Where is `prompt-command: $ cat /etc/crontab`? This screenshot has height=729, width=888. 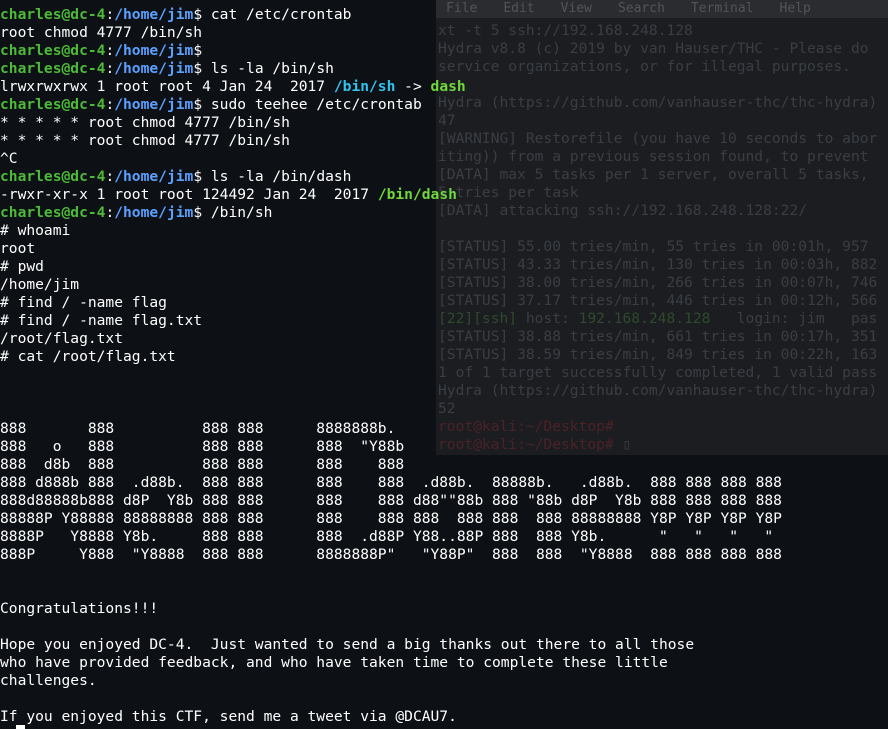
prompt-command: $ cat /etc/crontab is located at coordinates (272, 14).